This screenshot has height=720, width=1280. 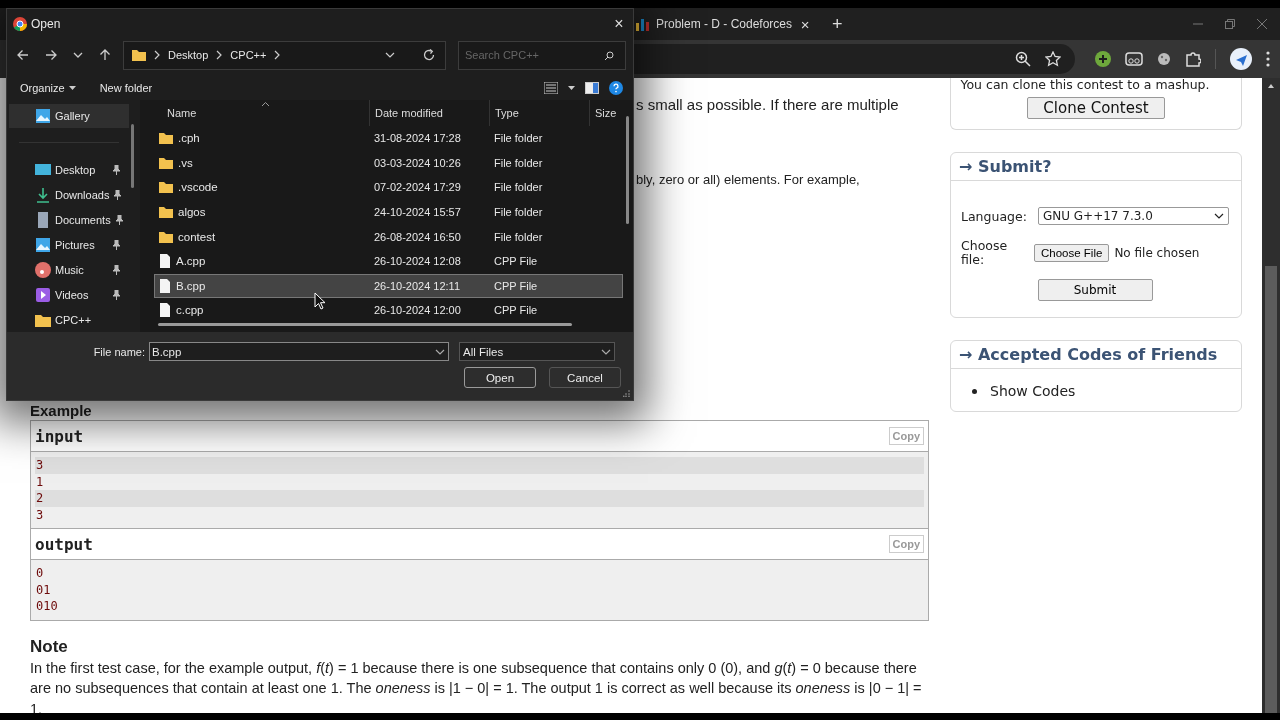 I want to click on file-type: CPP File, so click(x=516, y=310).